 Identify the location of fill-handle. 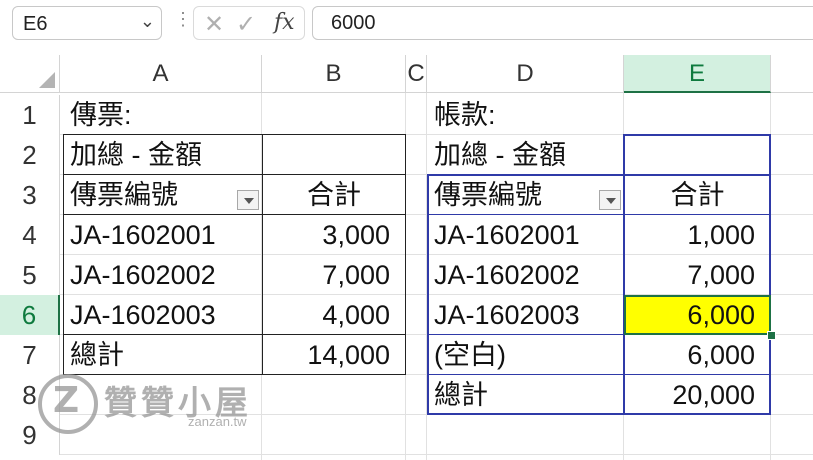
(771, 335).